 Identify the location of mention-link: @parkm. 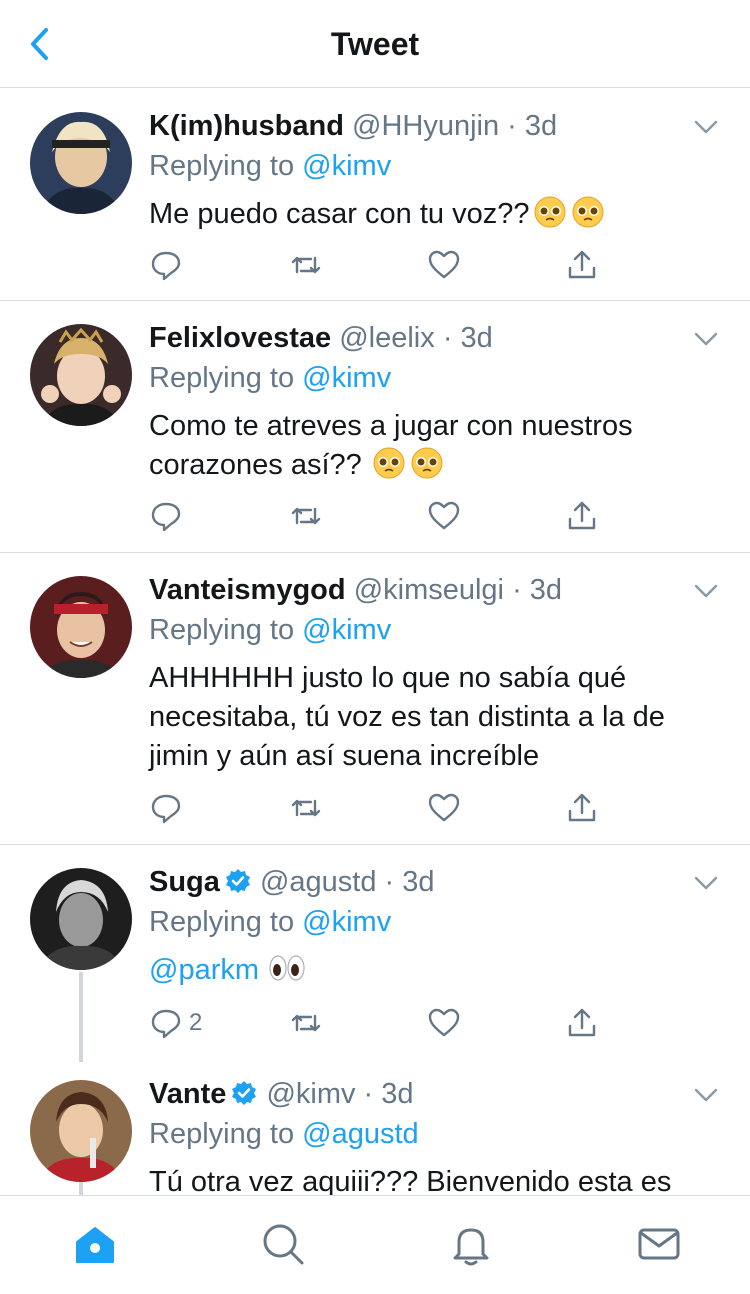
(204, 970).